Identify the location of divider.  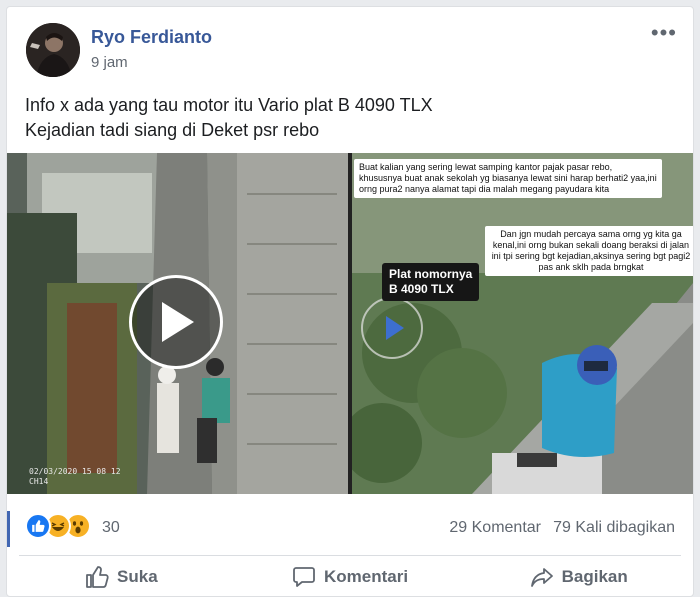
(350, 555).